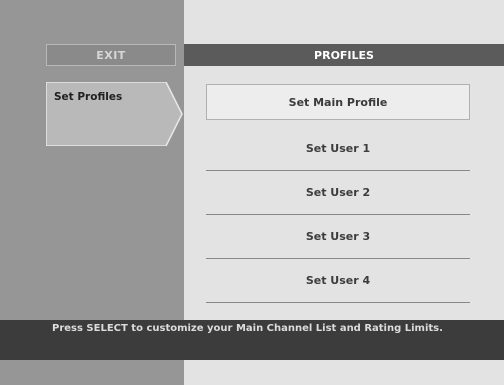 This screenshot has height=385, width=504. What do you see at coordinates (88, 97) in the screenshot?
I see `nav-item-label: Set Profiles` at bounding box center [88, 97].